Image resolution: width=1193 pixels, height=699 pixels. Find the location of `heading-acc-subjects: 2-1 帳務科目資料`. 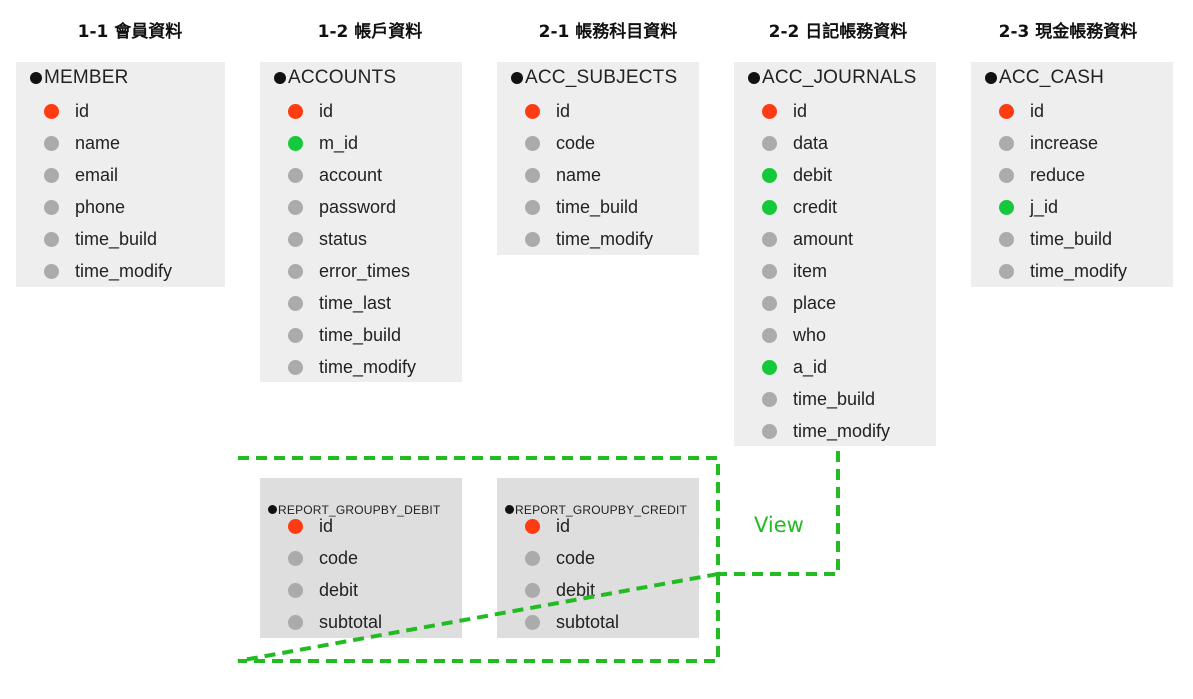

heading-acc-subjects: 2-1 帳務科目資料 is located at coordinates (608, 32).